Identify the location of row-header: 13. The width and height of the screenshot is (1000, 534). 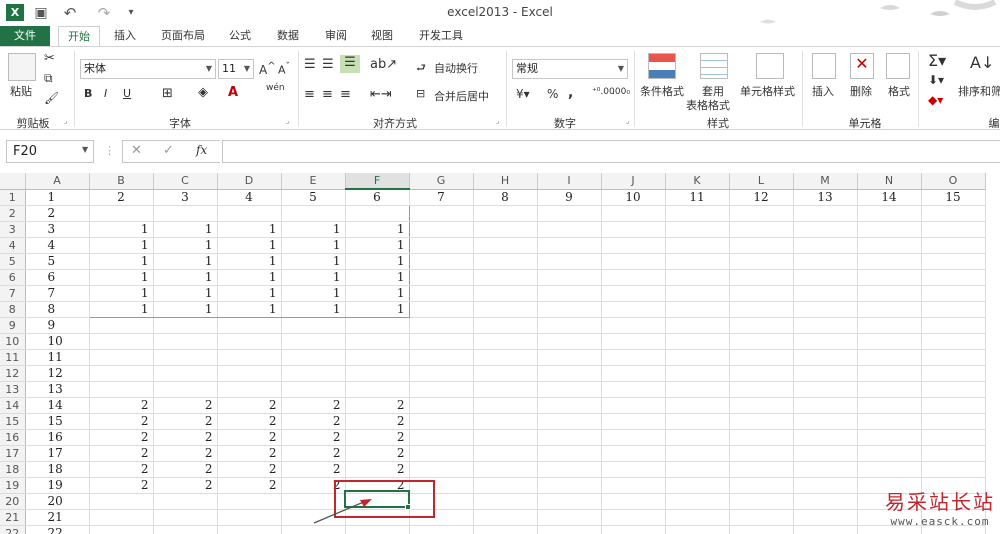
(13, 389).